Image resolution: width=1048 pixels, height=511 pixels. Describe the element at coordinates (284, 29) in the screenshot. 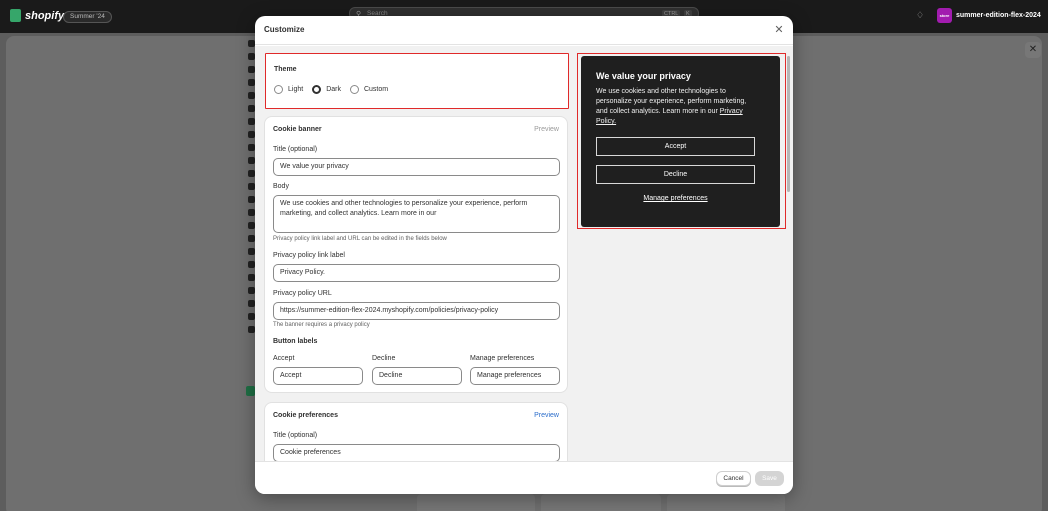

I see `modal-title: Customize` at that location.